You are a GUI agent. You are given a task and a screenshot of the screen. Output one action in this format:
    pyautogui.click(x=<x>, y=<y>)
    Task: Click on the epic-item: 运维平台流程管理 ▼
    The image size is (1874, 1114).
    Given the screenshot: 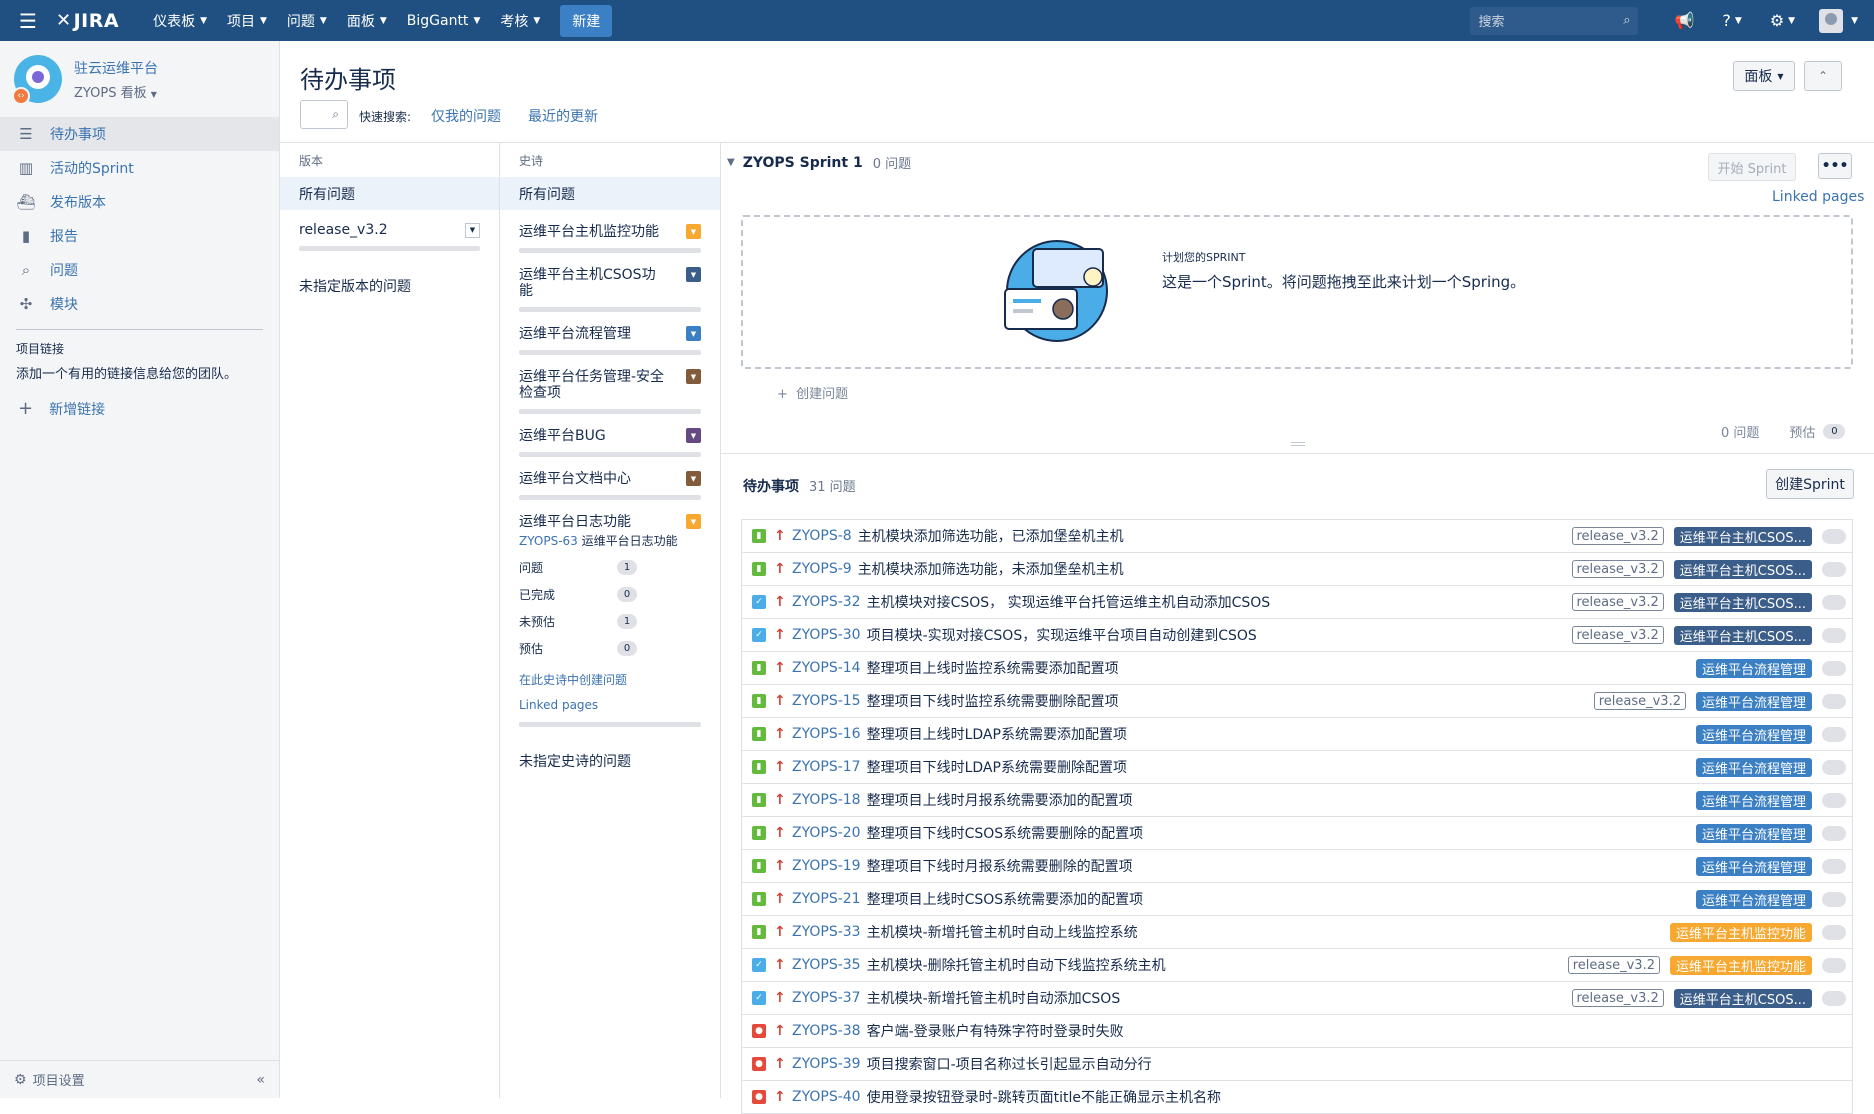 What is the action you would take?
    pyautogui.click(x=610, y=333)
    